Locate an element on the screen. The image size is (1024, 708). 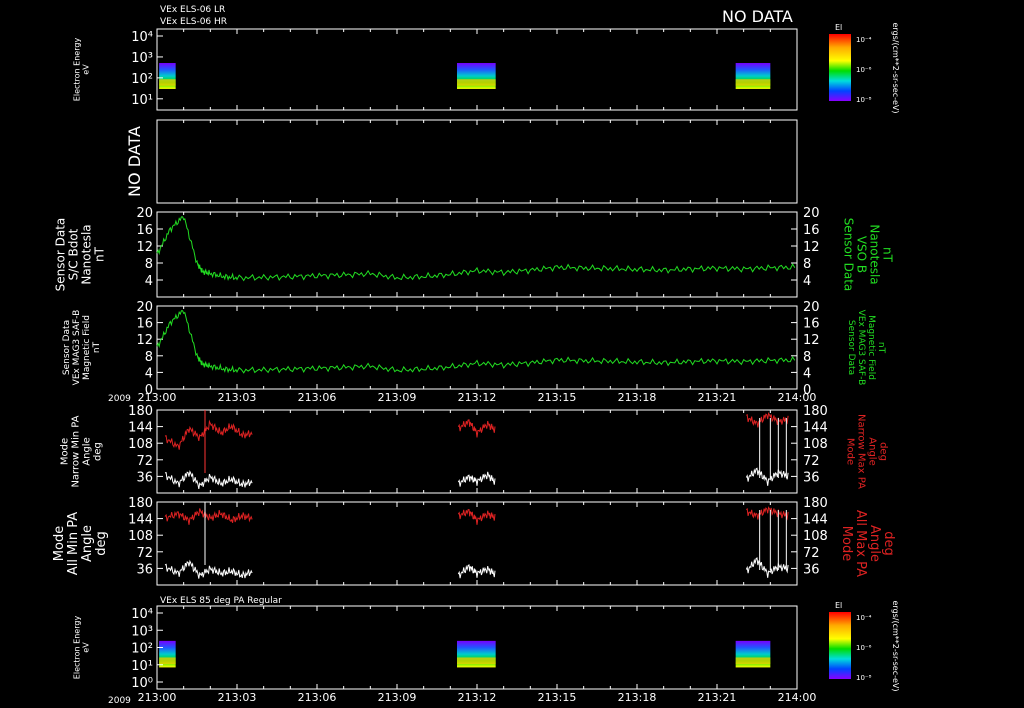
y-tick-label: 180 is located at coordinates (140, 503).